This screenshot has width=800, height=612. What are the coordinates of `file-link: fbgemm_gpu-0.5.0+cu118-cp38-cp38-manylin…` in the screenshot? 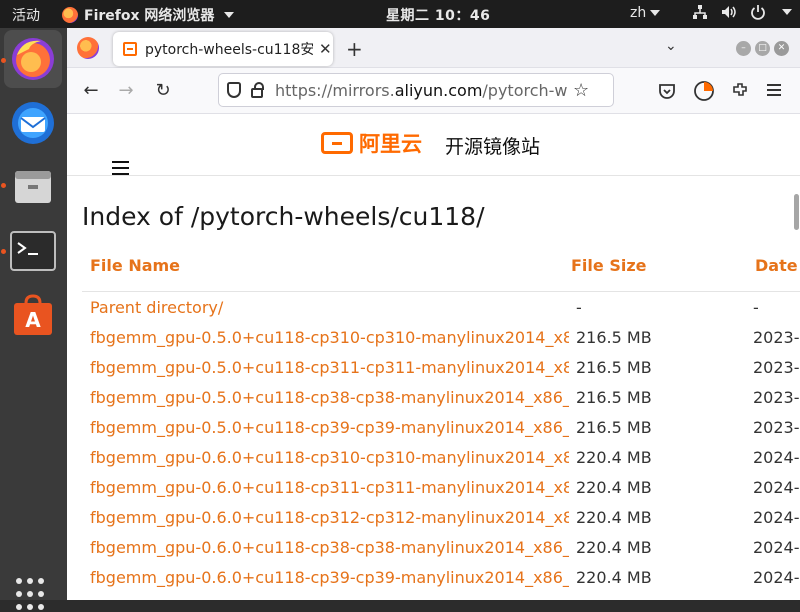 It's located at (329, 397).